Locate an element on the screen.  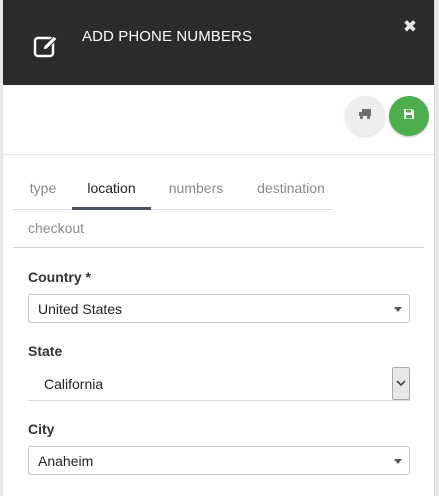
tab-bar: type location numbers destination is located at coordinates (173, 190).